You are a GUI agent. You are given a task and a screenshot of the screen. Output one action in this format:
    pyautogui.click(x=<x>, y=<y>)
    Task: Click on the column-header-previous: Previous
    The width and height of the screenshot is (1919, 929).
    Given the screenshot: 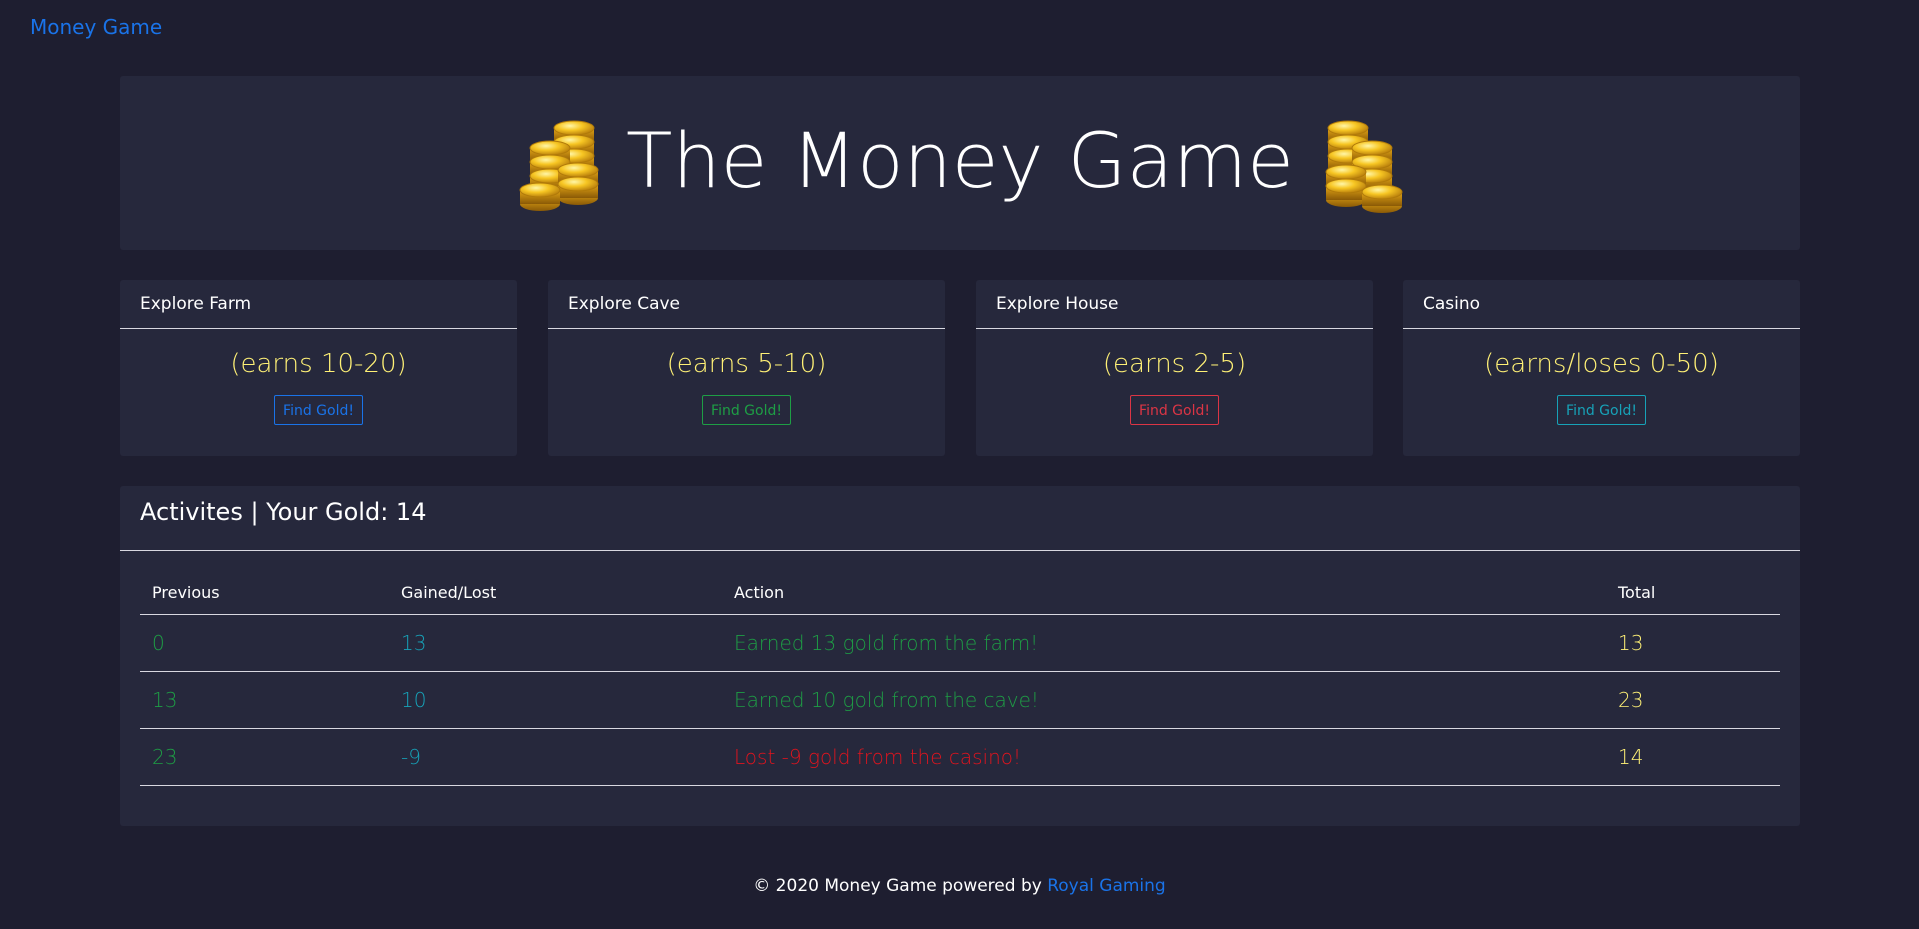 What is the action you would take?
    pyautogui.click(x=264, y=592)
    